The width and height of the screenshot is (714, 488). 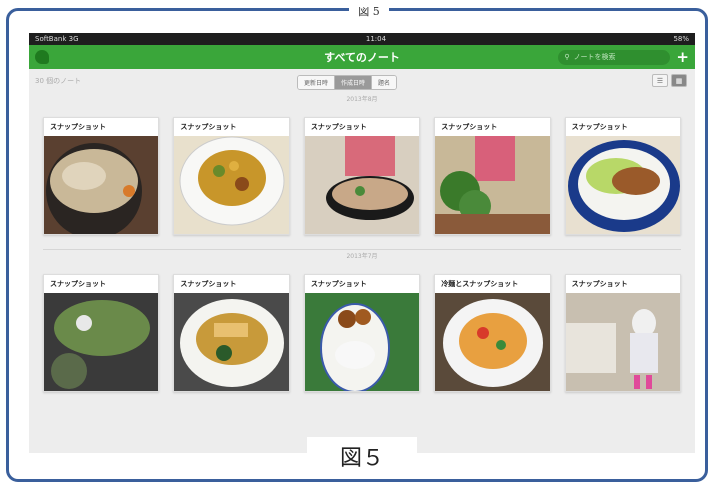 I want to click on list-view-button: ☰, so click(x=660, y=80).